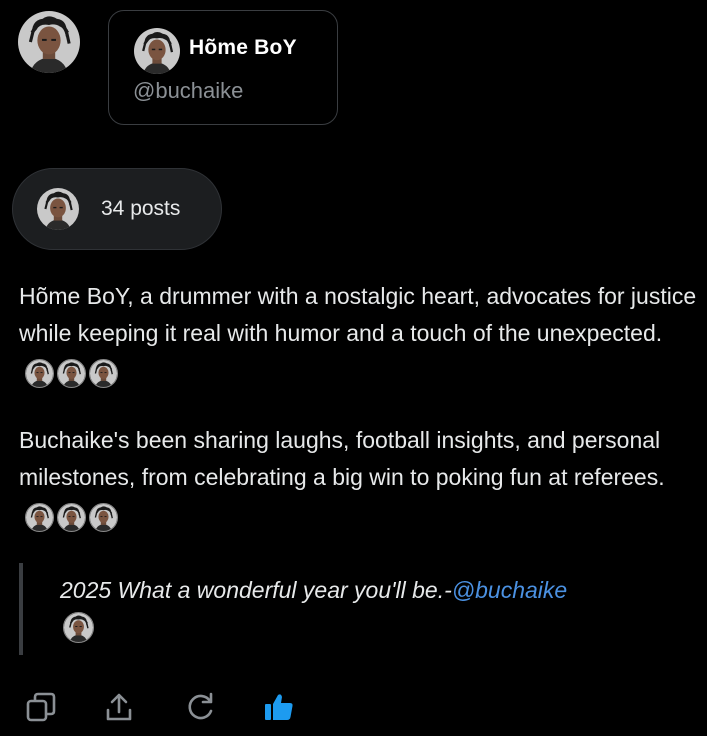 Image resolution: width=707 pixels, height=736 pixels. Describe the element at coordinates (157, 51) in the screenshot. I see `profile-card-avatar` at that location.